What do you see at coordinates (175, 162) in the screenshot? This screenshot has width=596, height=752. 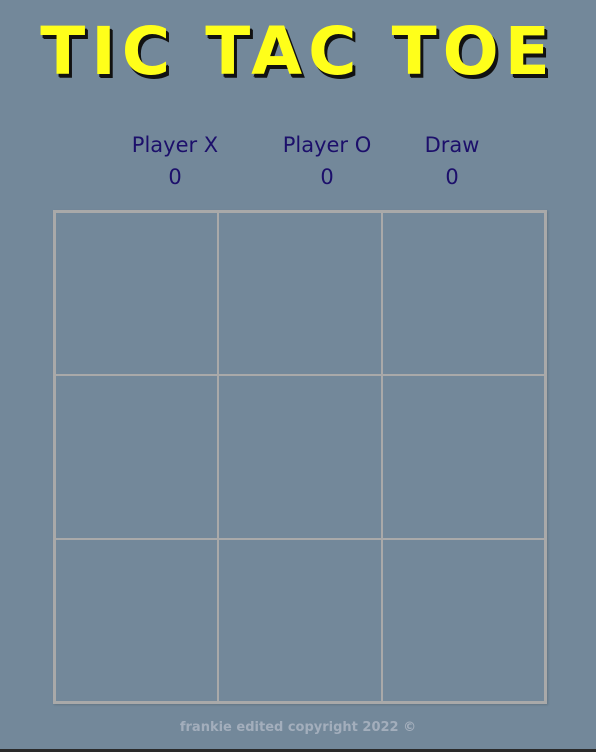 I see `score-player-x: Player X 0` at bounding box center [175, 162].